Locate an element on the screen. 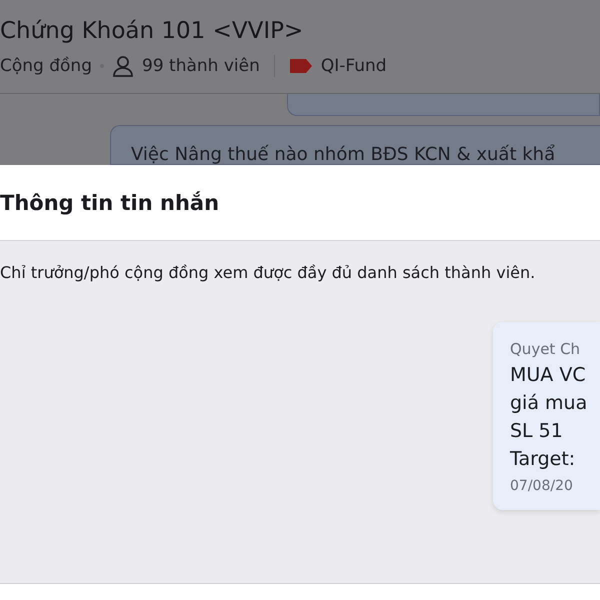  tag-icon is located at coordinates (300, 66).